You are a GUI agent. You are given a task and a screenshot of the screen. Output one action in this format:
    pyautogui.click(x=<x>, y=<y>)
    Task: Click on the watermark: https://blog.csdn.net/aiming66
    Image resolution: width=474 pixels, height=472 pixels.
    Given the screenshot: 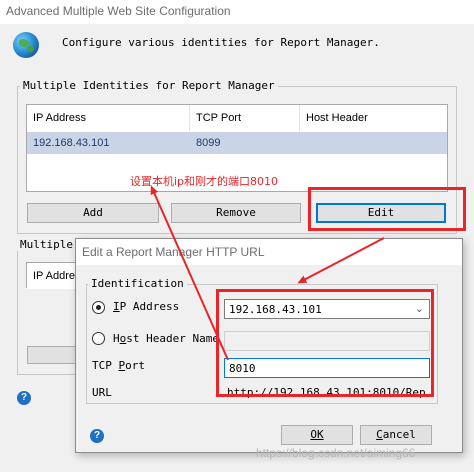 What is the action you would take?
    pyautogui.click(x=336, y=453)
    